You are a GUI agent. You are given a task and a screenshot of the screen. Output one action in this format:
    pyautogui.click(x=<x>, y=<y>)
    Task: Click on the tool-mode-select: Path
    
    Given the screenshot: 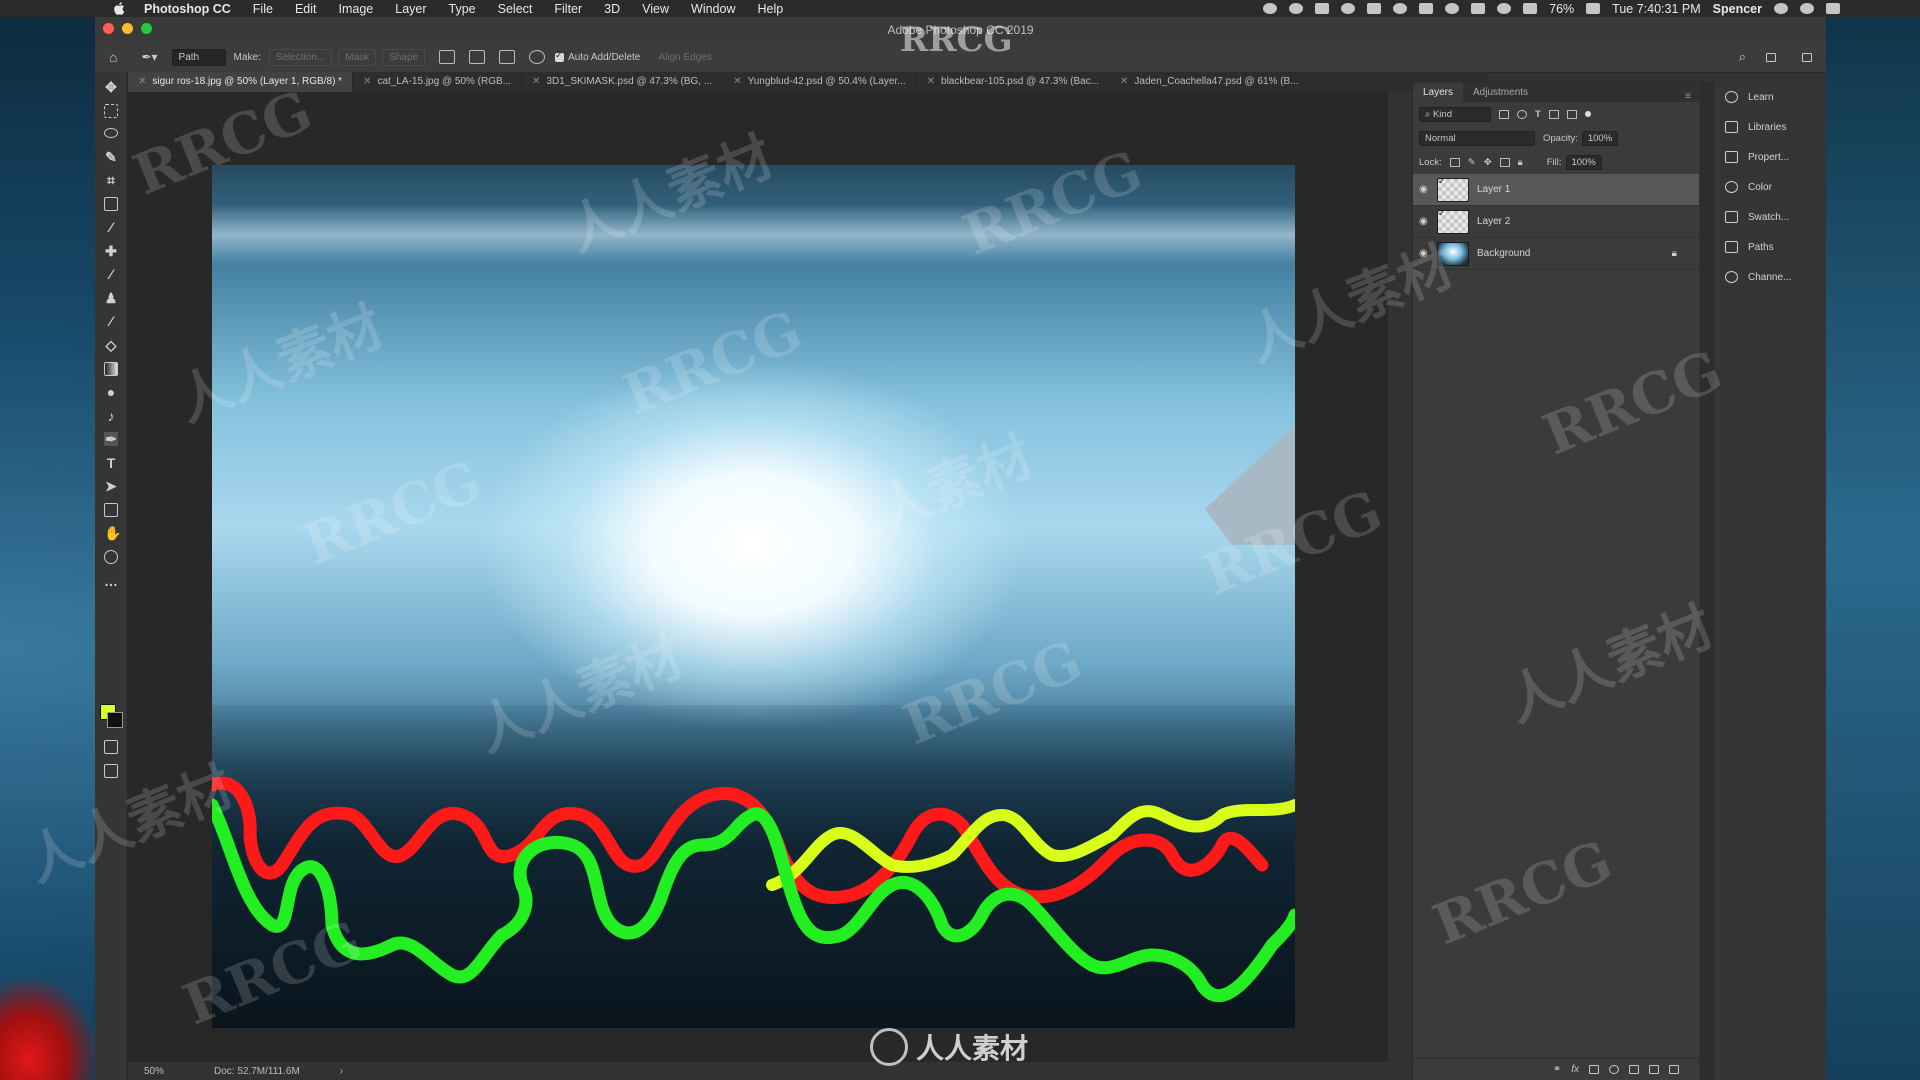 What is the action you would take?
    pyautogui.click(x=198, y=57)
    